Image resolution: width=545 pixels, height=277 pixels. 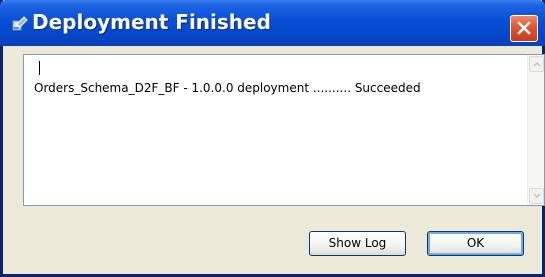 What do you see at coordinates (39, 68) in the screenshot?
I see `text-caret` at bounding box center [39, 68].